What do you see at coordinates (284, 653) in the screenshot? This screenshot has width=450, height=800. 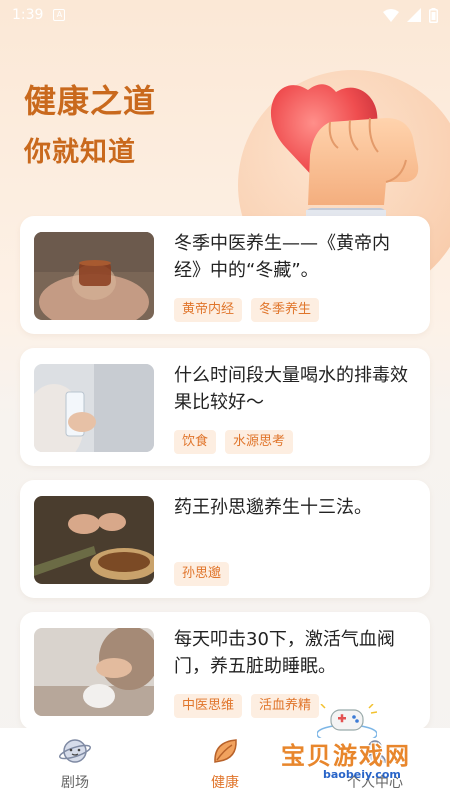 I see `article-title: 每天叩击30下，激活气血阀门，养五脏助睡眠。` at bounding box center [284, 653].